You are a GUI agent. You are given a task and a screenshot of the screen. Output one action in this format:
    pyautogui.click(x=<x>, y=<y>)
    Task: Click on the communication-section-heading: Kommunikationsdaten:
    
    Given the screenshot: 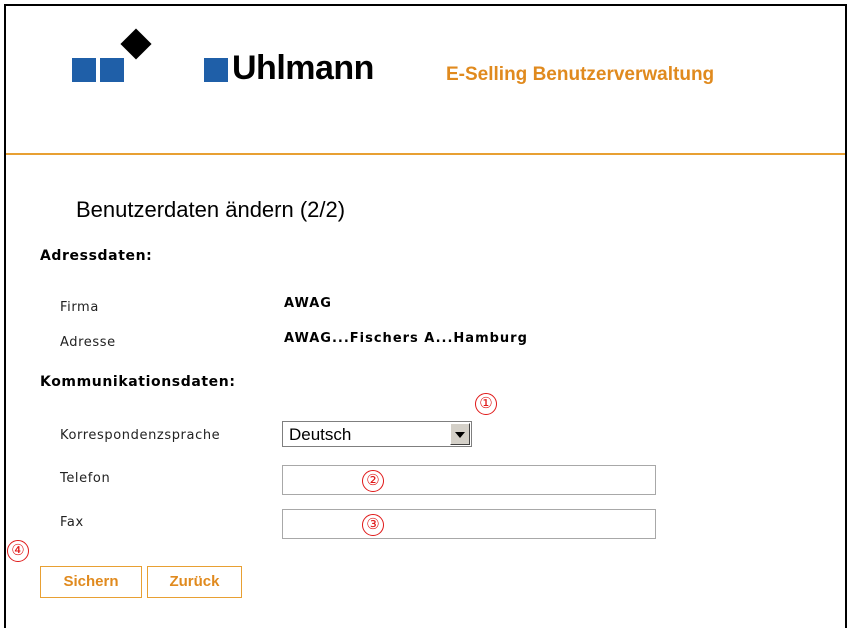 What is the action you would take?
    pyautogui.click(x=138, y=382)
    